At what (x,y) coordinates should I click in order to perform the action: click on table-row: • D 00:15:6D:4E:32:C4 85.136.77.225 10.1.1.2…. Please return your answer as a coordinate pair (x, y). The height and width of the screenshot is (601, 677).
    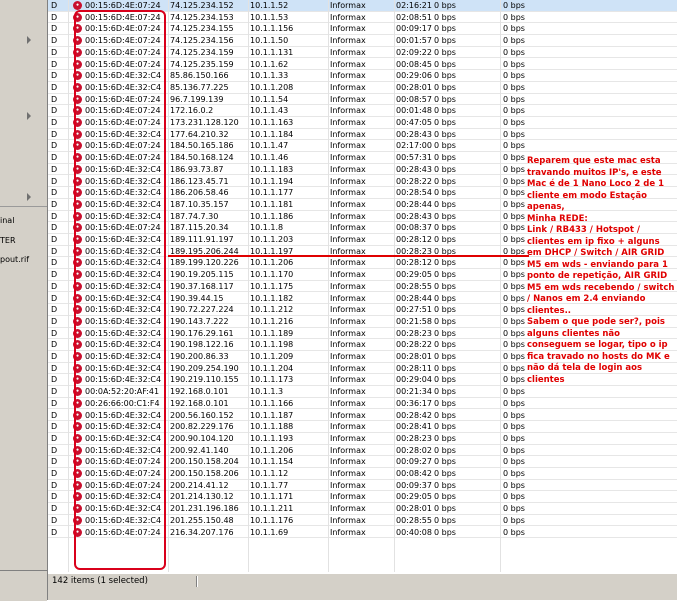
    Looking at the image, I should click on (362, 88).